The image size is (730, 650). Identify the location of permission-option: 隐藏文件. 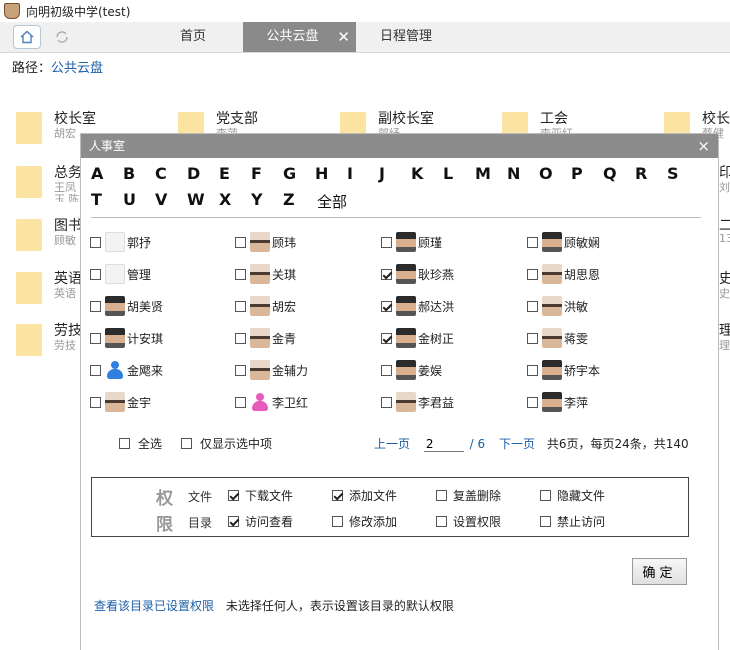
(572, 495).